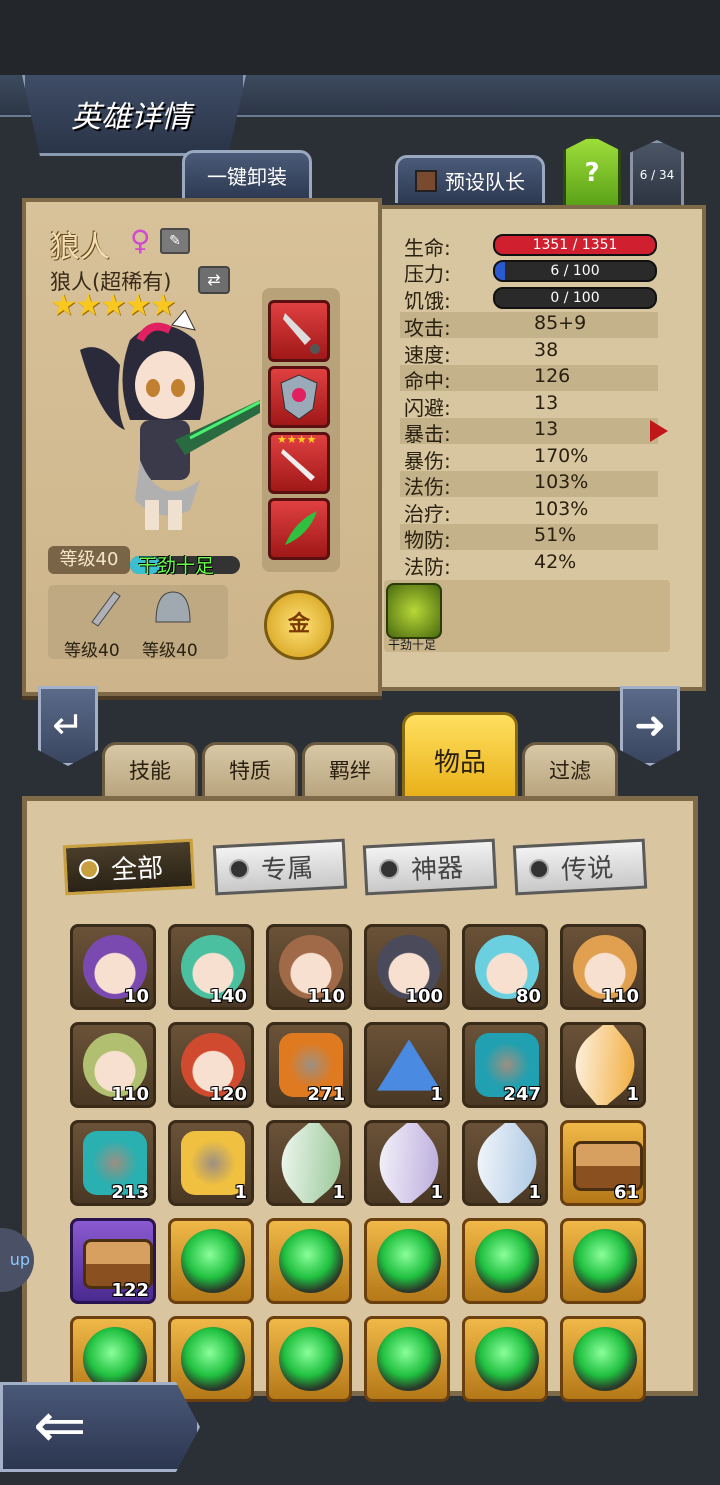 This screenshot has height=1485, width=720. I want to click on stat-label: 攻击:, so click(427, 328).